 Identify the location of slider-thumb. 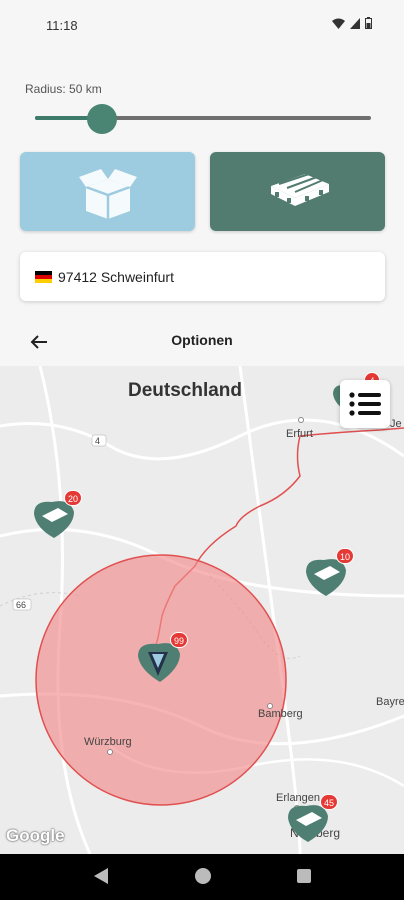
(102, 119).